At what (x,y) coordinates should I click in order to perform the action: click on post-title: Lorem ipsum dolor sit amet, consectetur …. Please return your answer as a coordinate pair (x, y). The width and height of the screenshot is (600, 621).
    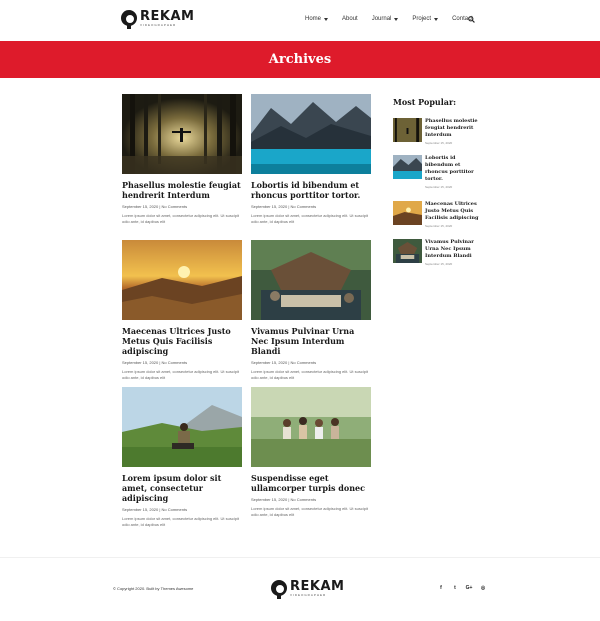
    Looking at the image, I should click on (182, 488).